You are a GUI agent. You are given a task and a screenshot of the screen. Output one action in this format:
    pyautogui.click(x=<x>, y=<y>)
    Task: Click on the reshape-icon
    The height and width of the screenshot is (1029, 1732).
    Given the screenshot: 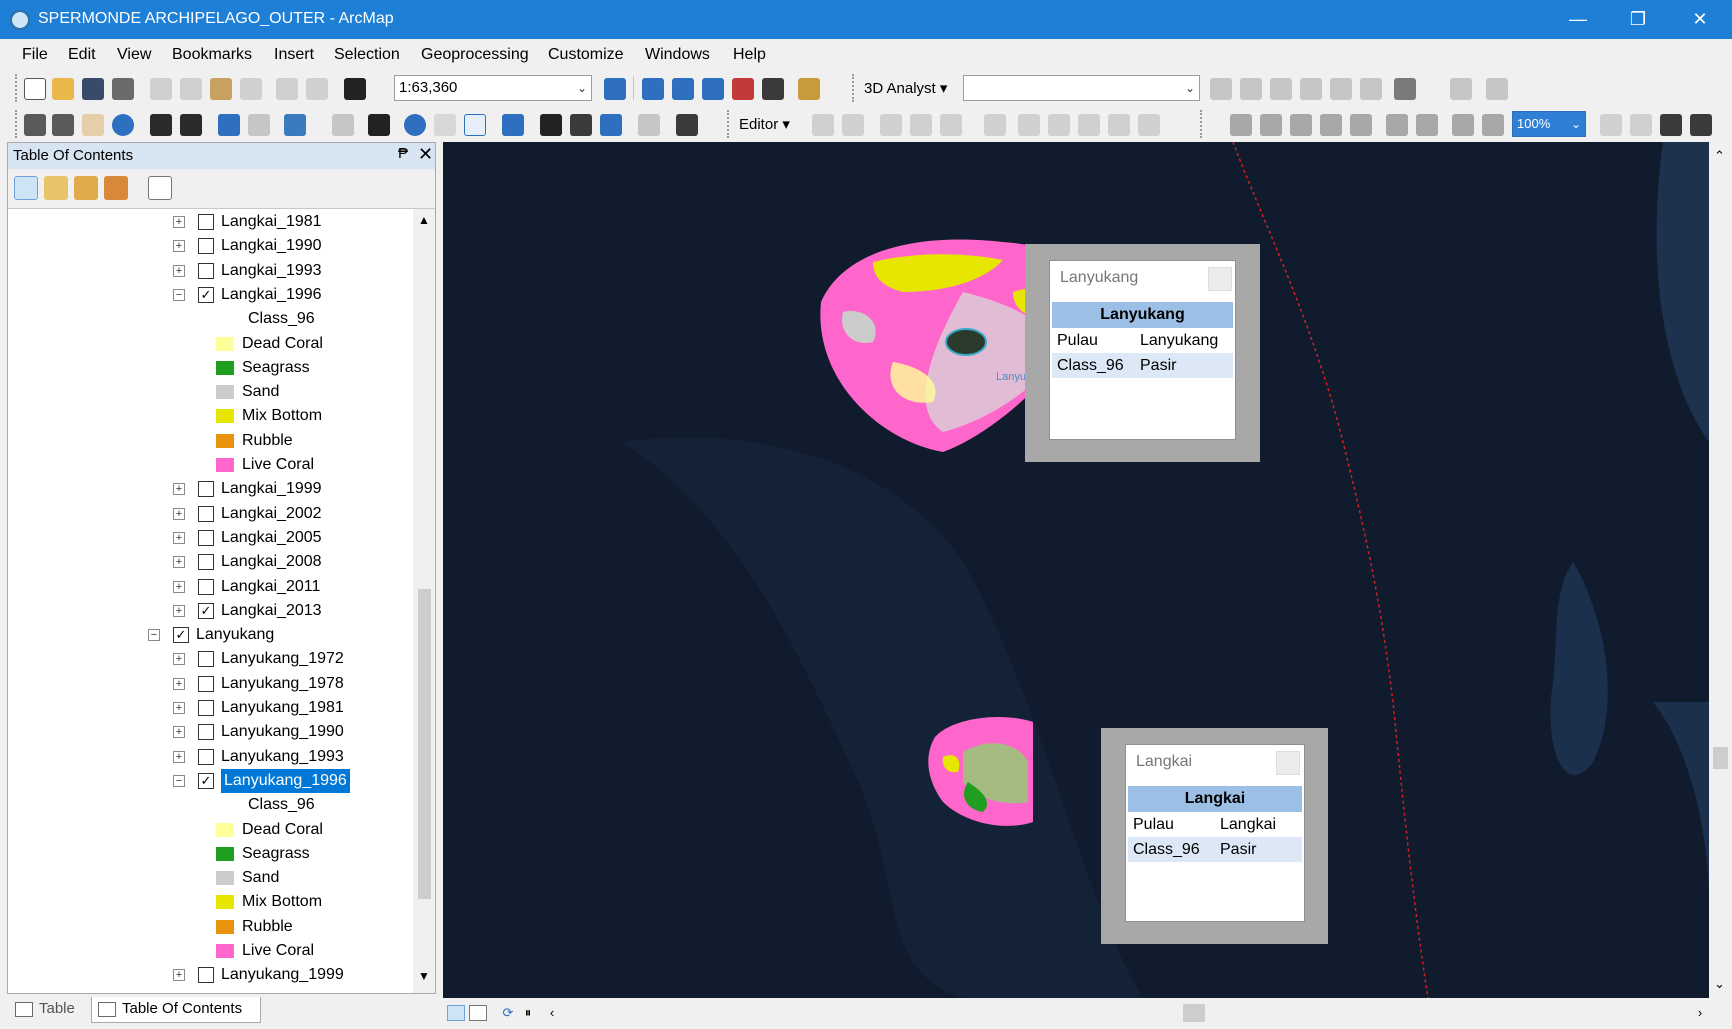 What is the action you would take?
    pyautogui.click(x=1059, y=125)
    